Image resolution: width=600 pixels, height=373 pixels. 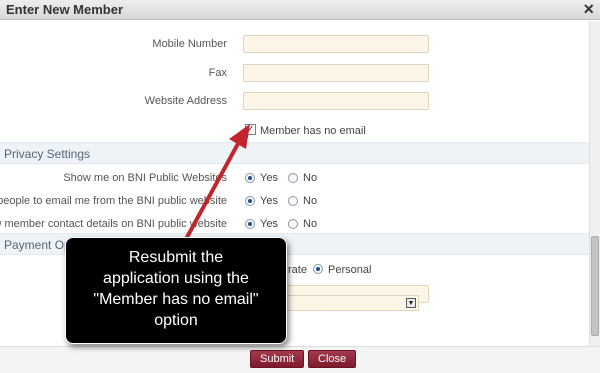 What do you see at coordinates (145, 178) in the screenshot?
I see `privacy-row-label: Show me on BNI Public Websites` at bounding box center [145, 178].